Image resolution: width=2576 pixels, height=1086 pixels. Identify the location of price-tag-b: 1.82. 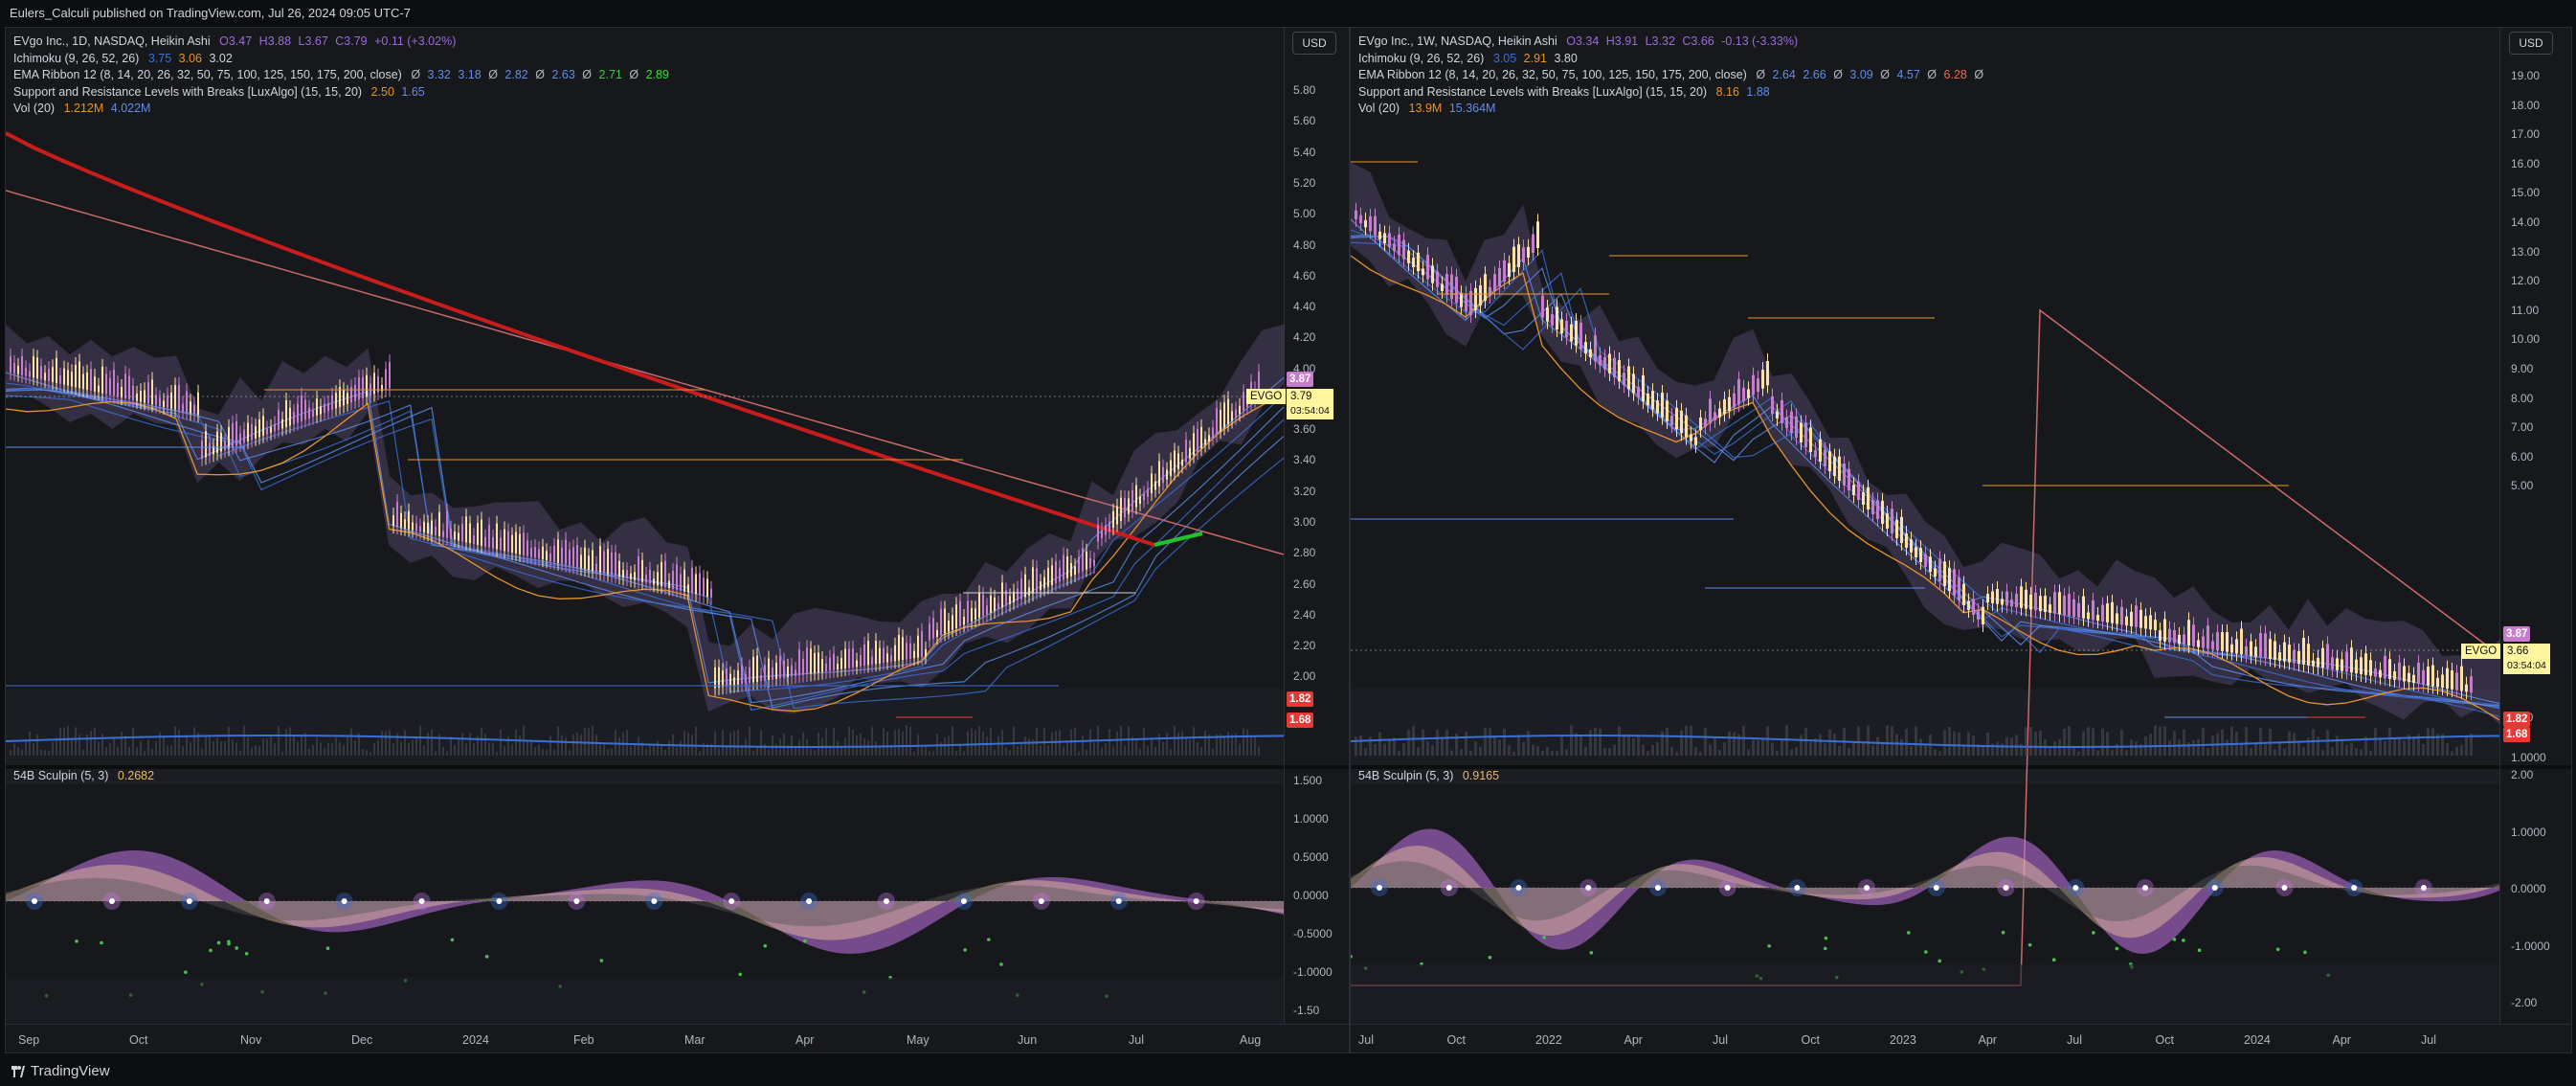
(2517, 720).